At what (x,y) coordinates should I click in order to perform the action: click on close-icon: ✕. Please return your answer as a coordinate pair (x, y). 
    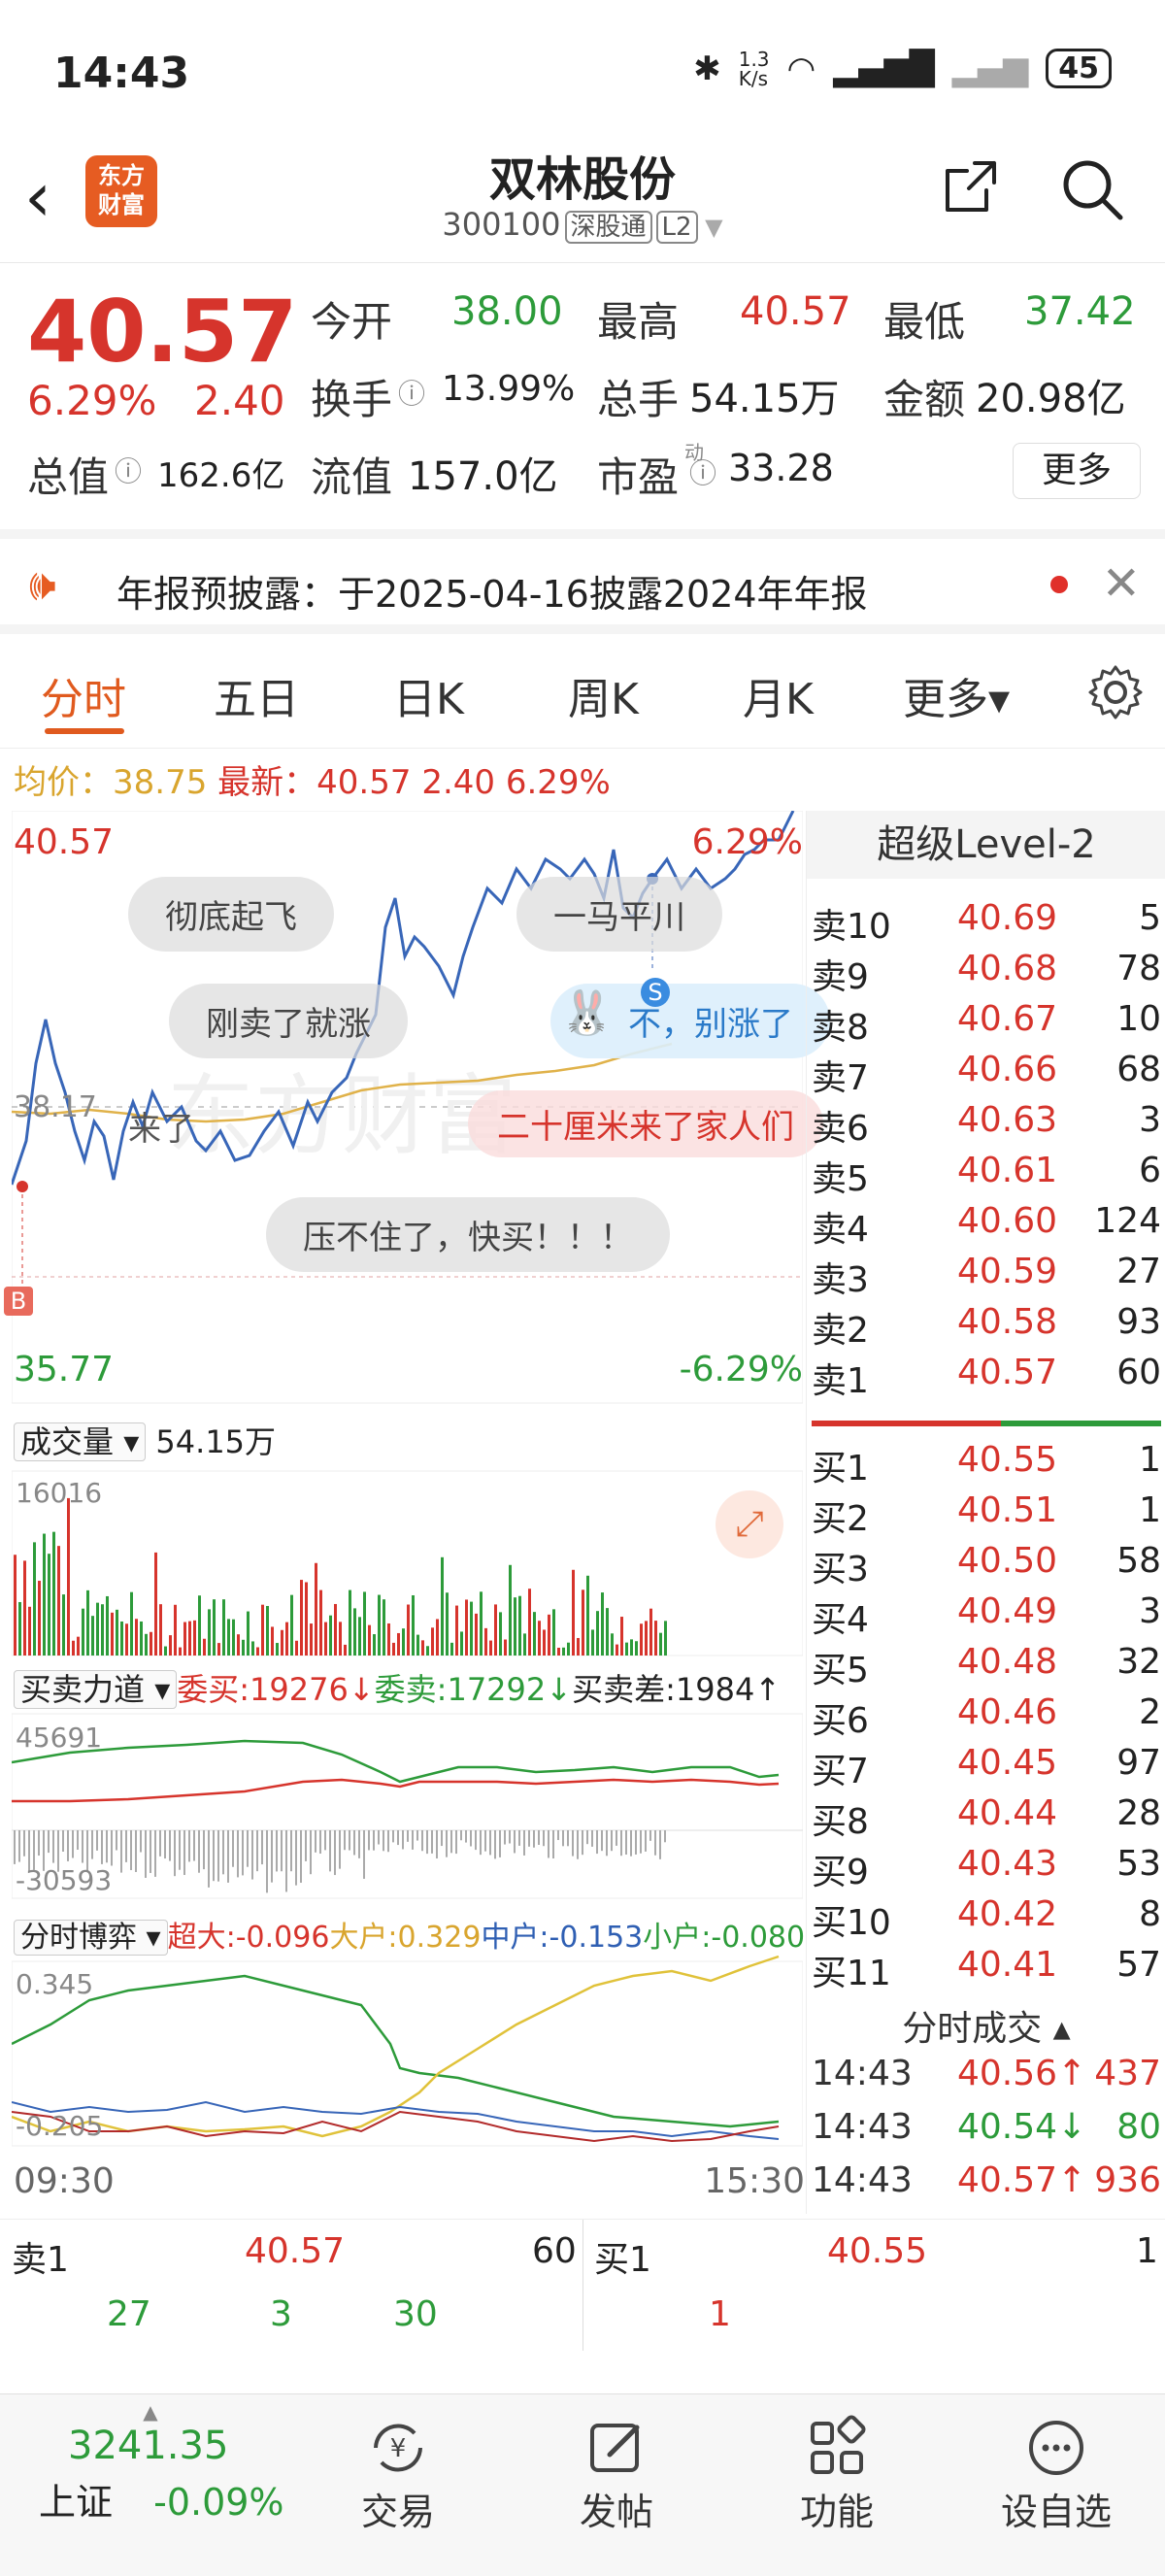
    Looking at the image, I should click on (1121, 584).